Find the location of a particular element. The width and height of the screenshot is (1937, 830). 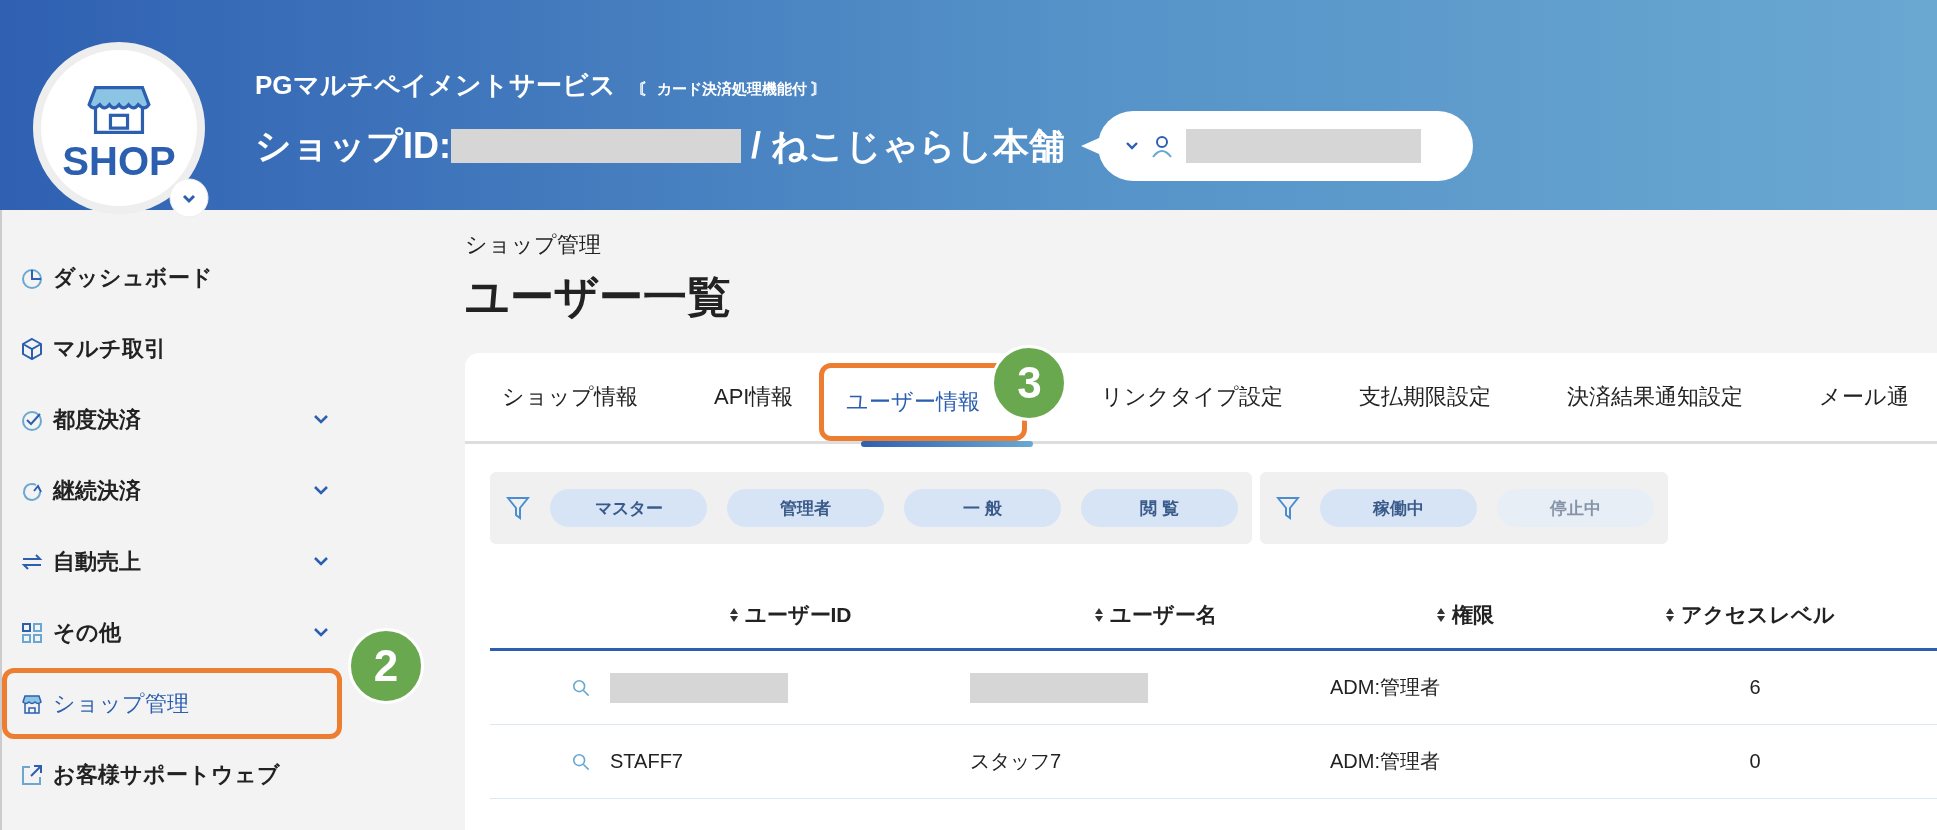

column-title: ユーザー名 is located at coordinates (1163, 615).